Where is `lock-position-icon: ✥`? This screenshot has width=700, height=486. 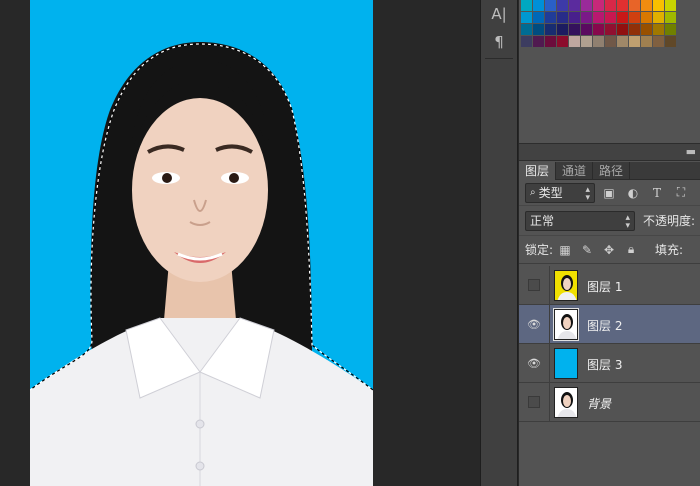 lock-position-icon: ✥ is located at coordinates (609, 250).